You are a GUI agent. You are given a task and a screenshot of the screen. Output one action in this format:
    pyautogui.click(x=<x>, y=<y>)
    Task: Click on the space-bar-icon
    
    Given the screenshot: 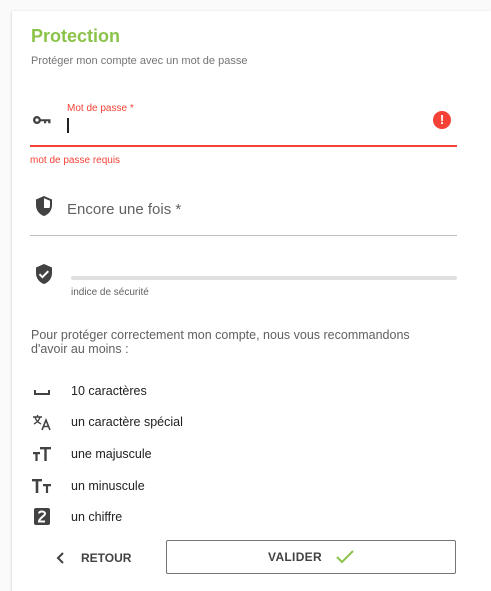 What is the action you would take?
    pyautogui.click(x=42, y=392)
    